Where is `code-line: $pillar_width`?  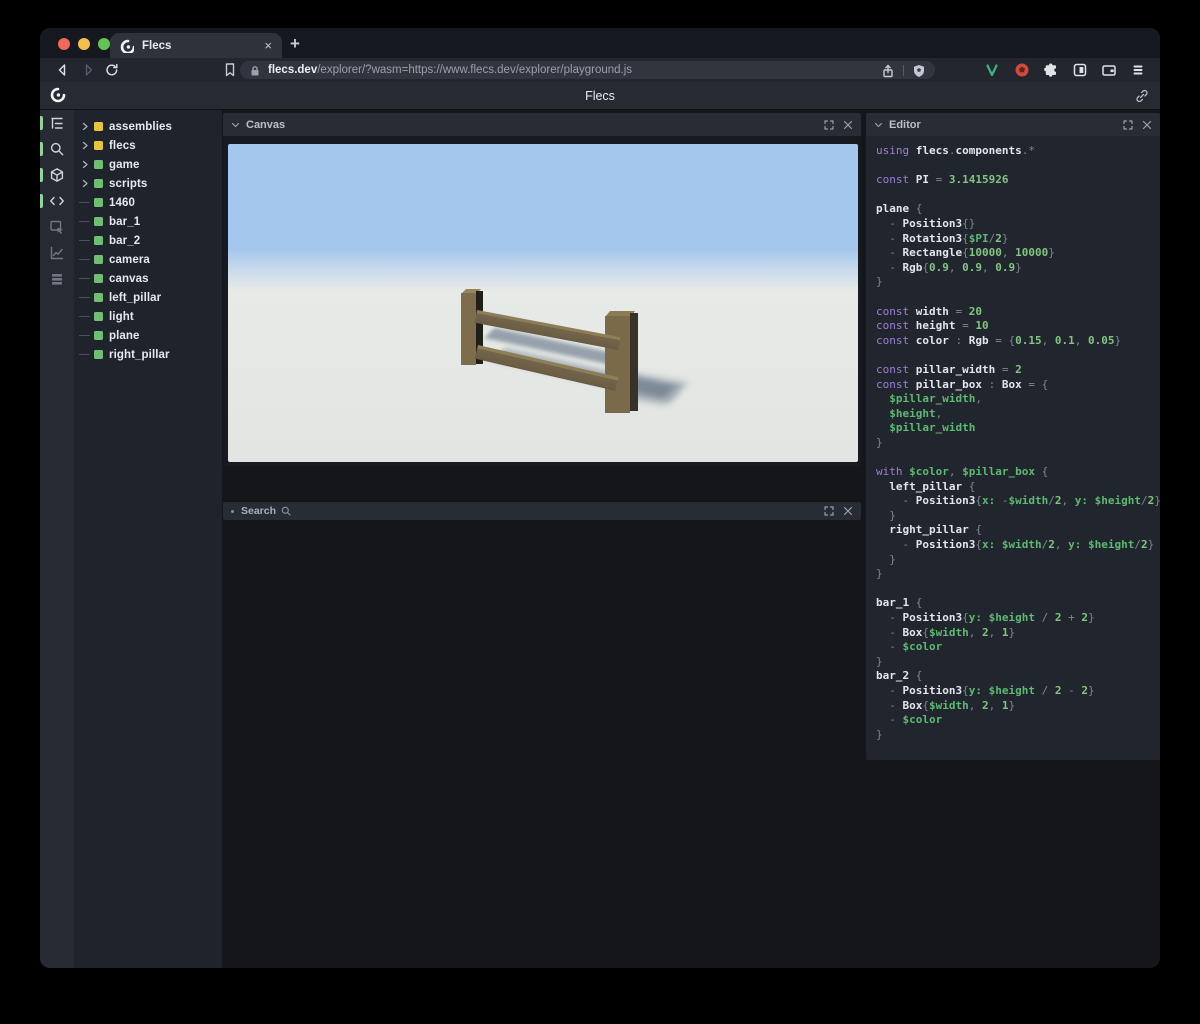
code-line: $pillar_width is located at coordinates (926, 428).